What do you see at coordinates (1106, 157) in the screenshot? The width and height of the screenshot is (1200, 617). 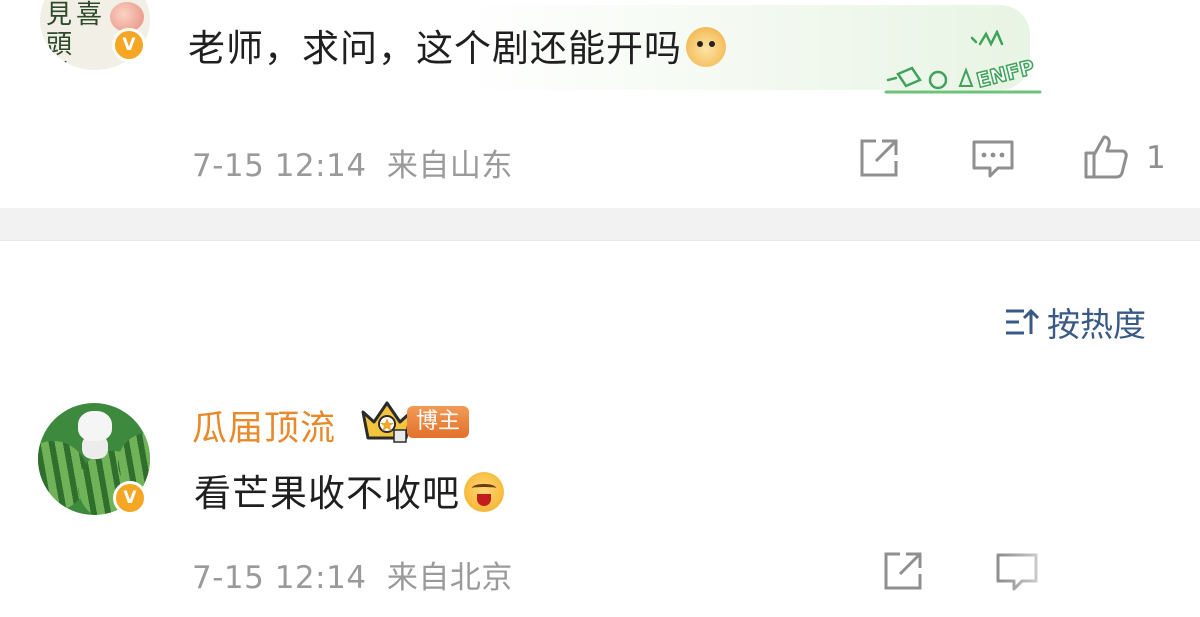 I see `like-icon` at bounding box center [1106, 157].